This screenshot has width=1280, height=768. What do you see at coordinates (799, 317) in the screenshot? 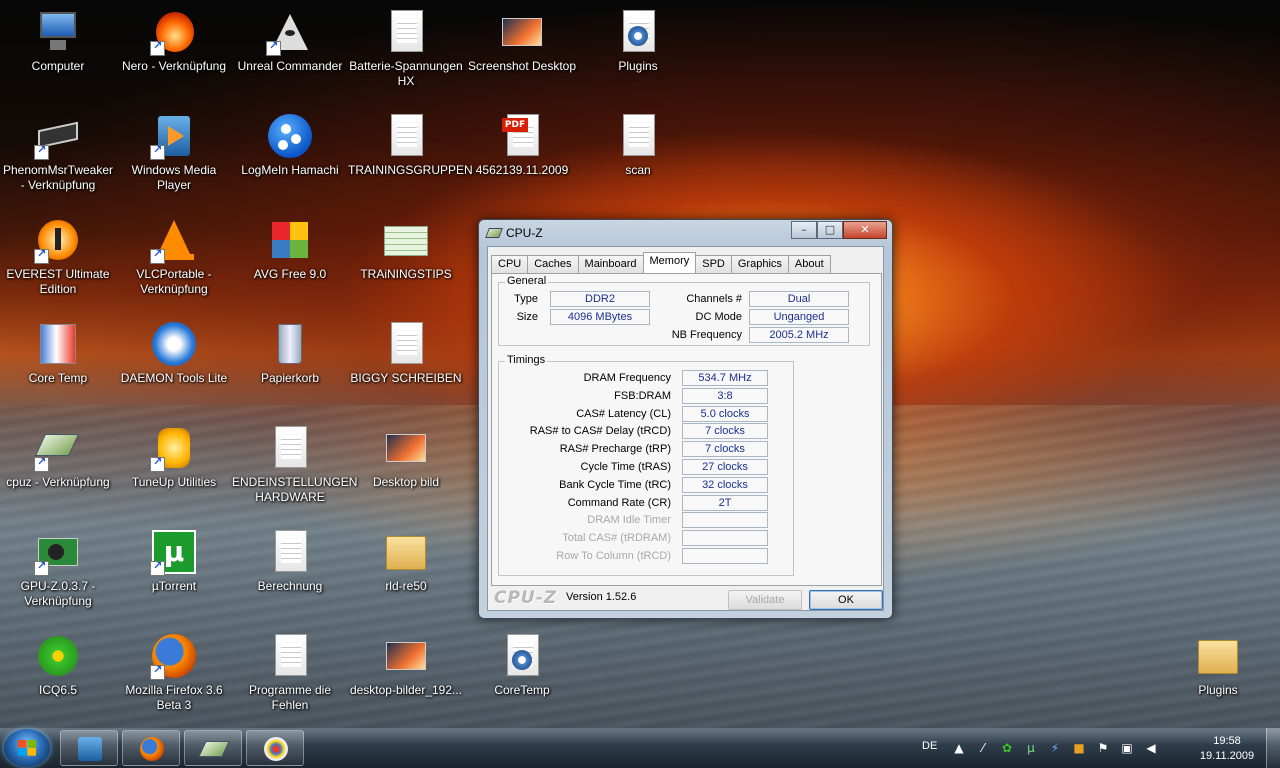
I see `dc-mode-value: Unganged` at bounding box center [799, 317].